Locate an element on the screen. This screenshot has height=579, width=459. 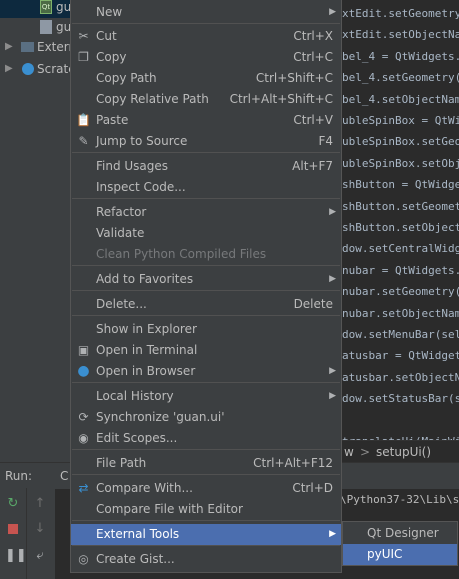
stop-icon is located at coordinates (13, 531).